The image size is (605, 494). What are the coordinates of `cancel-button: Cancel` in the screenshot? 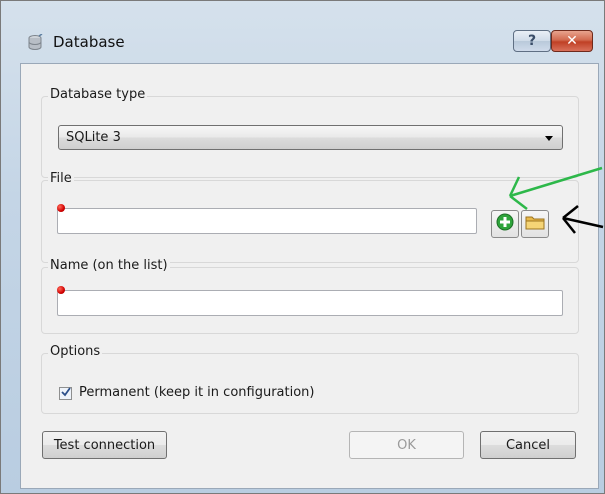 It's located at (528, 445).